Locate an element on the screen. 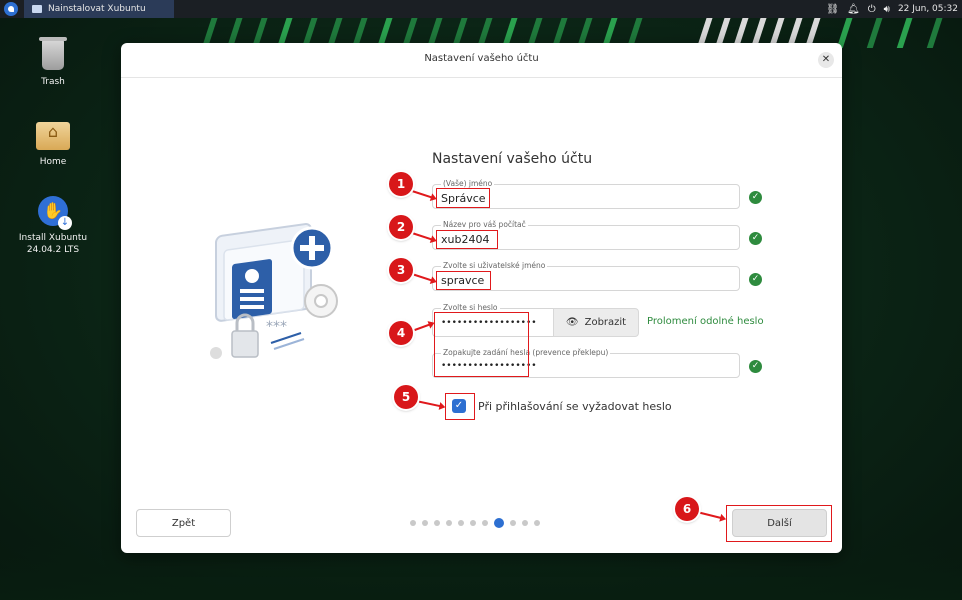  username-label: Zvolte si uživatelské jméno is located at coordinates (494, 266).